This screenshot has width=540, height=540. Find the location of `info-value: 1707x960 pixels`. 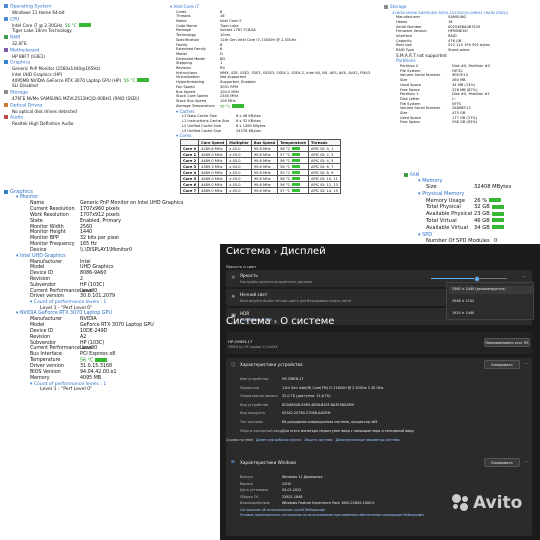

info-value: 1707x960 pixels is located at coordinates (100, 210).